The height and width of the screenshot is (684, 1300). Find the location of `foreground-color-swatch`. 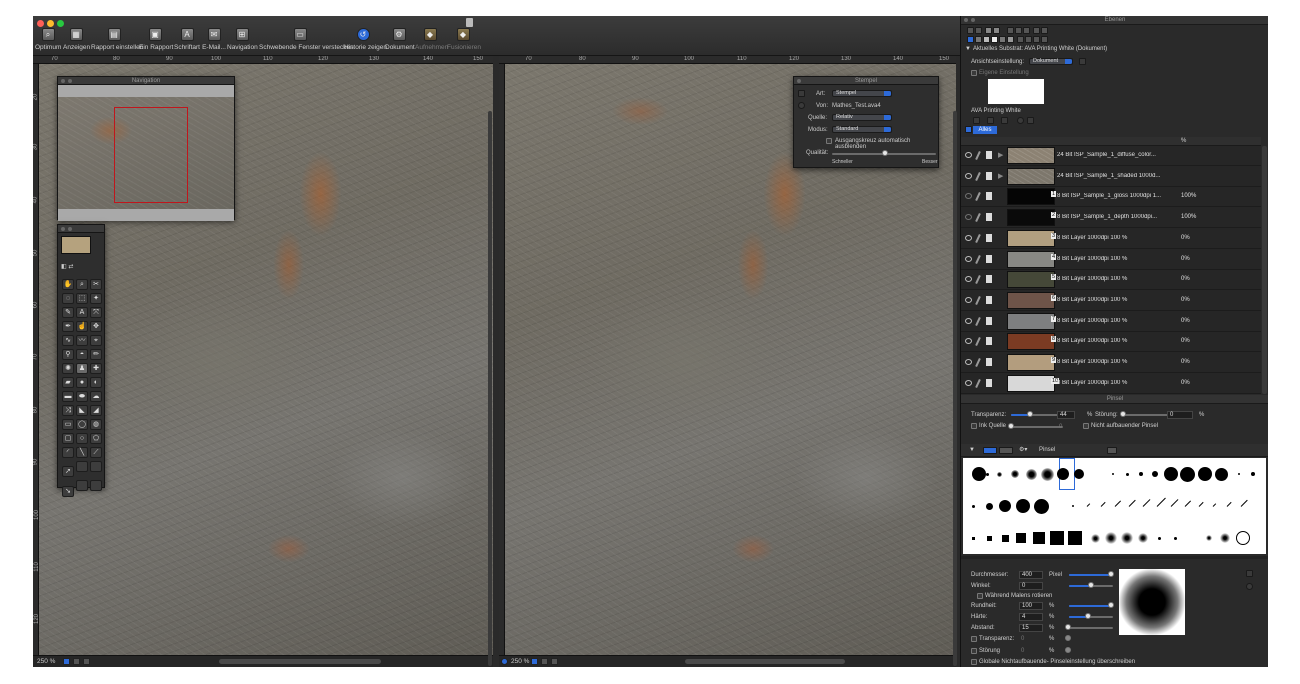

foreground-color-swatch is located at coordinates (76, 245).